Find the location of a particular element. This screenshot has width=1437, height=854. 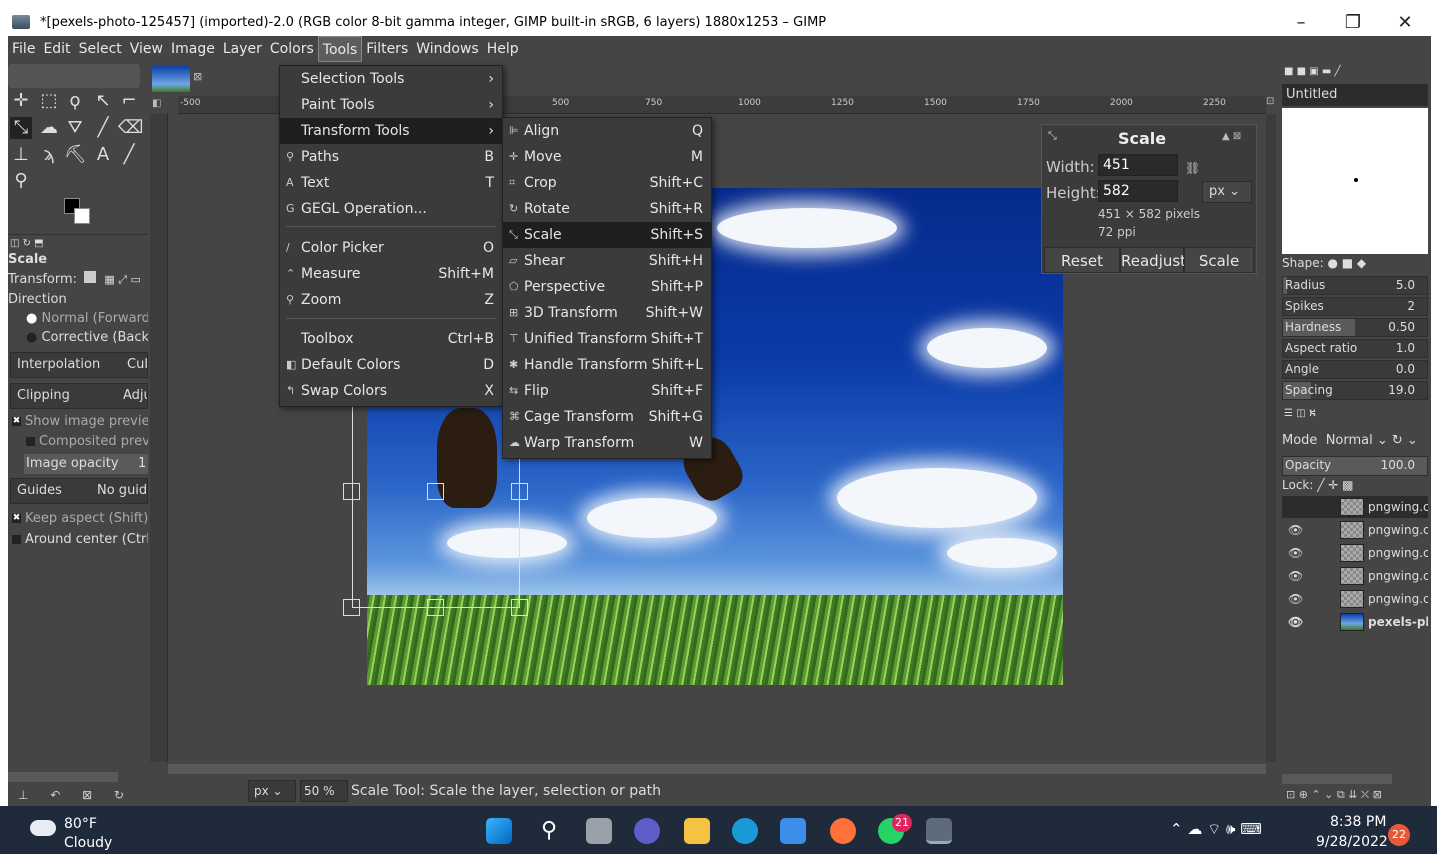

move-tool-icon: ✛ is located at coordinates (21, 101).